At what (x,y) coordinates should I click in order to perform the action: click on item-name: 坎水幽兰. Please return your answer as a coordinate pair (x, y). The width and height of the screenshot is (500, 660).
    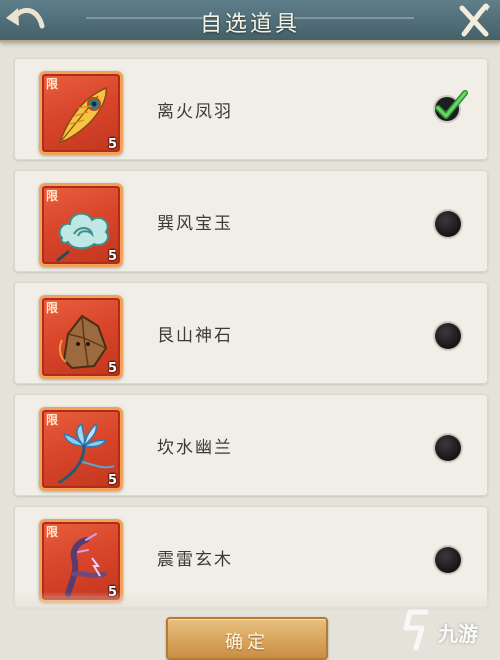
    Looking at the image, I should click on (195, 448).